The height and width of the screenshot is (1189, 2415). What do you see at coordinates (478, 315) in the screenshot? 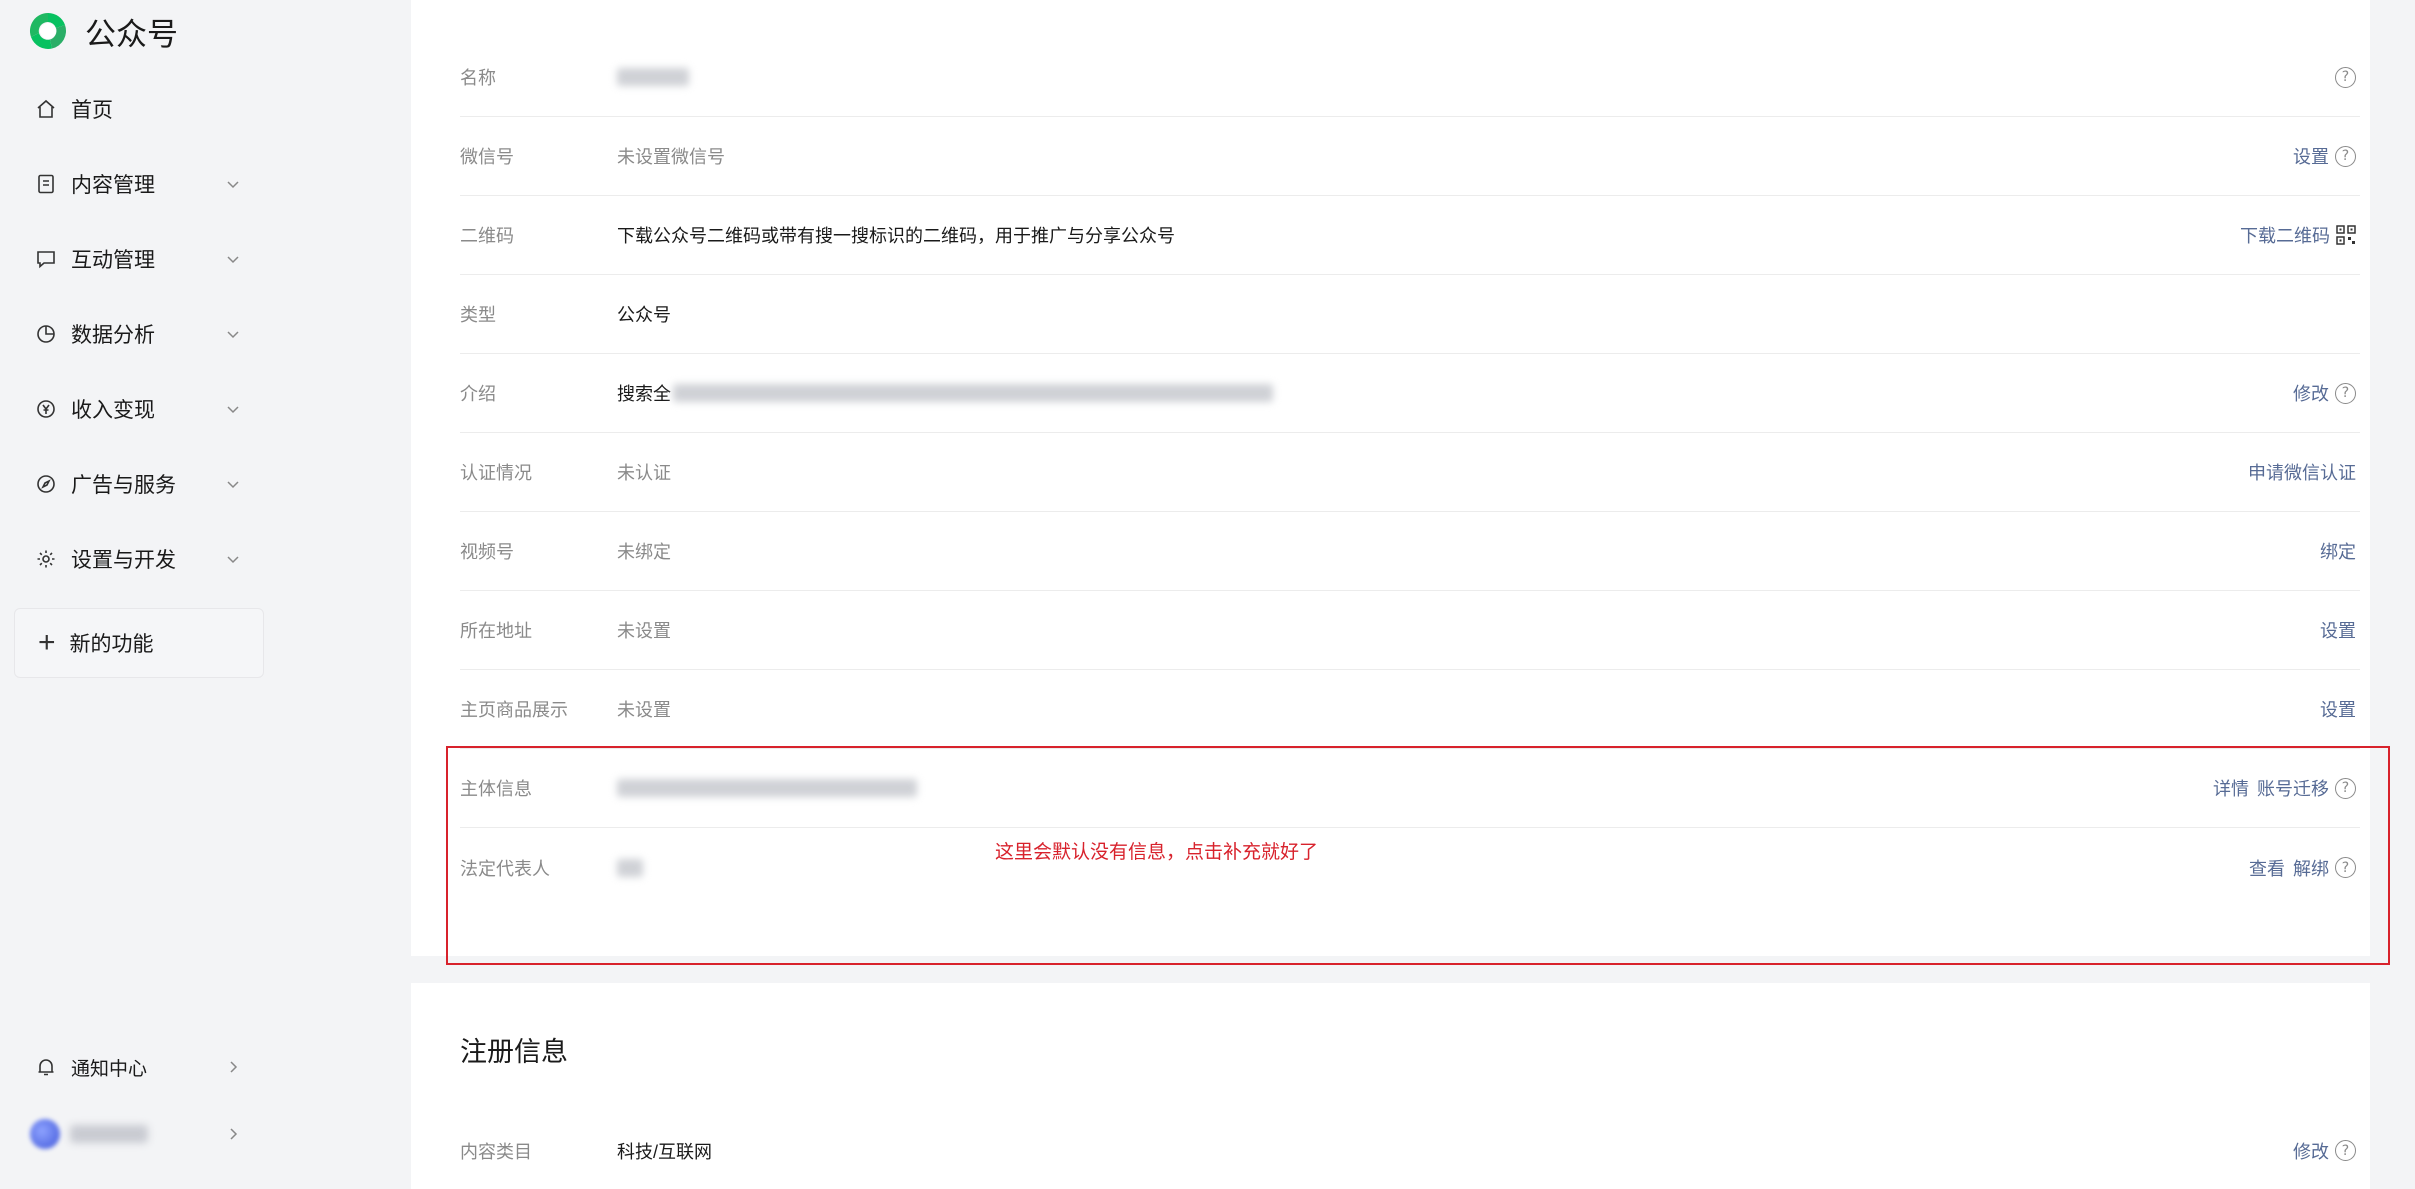
I see `row-label: 类型` at bounding box center [478, 315].